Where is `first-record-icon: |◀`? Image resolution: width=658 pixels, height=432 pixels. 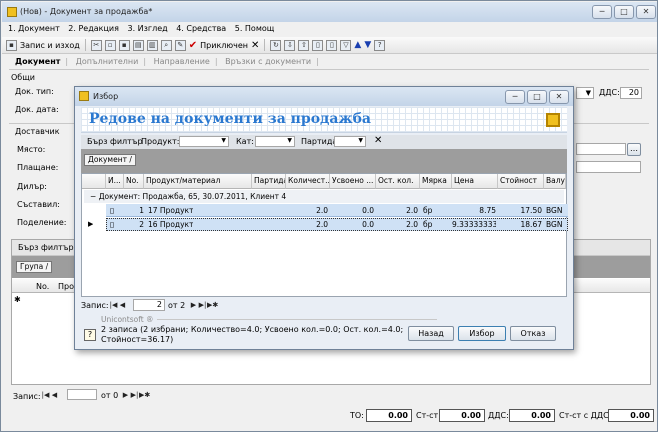 first-record-icon: |◀ is located at coordinates (45, 395).